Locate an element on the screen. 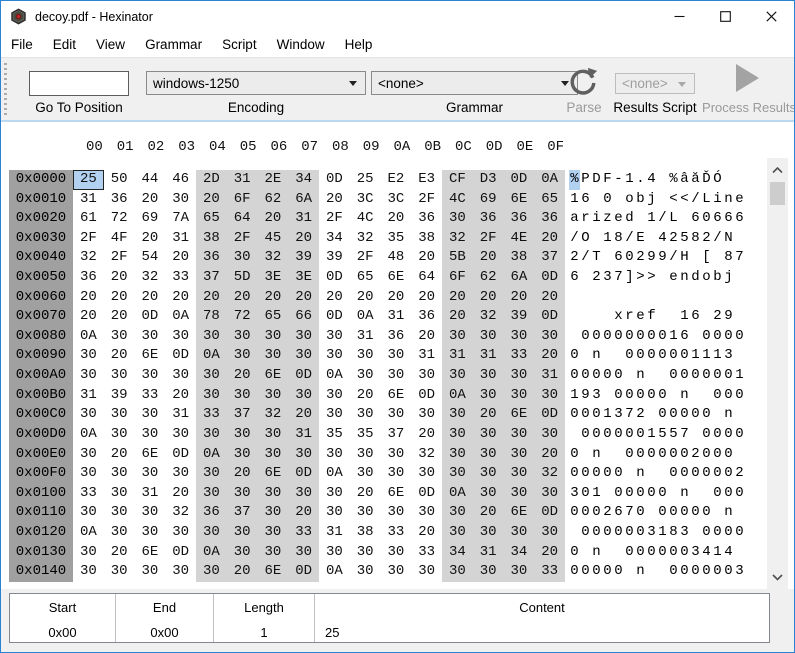 The height and width of the screenshot is (653, 795). ascii-char: / is located at coordinates (673, 258).